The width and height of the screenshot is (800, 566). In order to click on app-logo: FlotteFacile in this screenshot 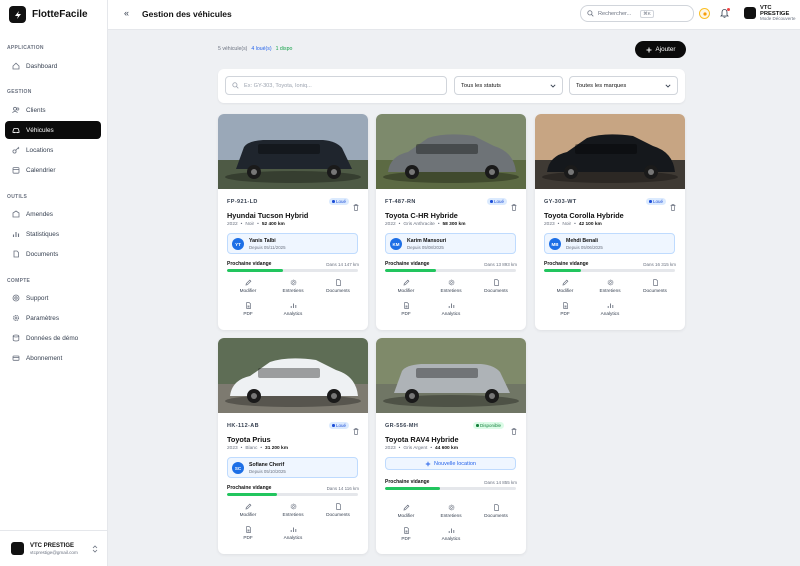, I will do `click(48, 14)`.